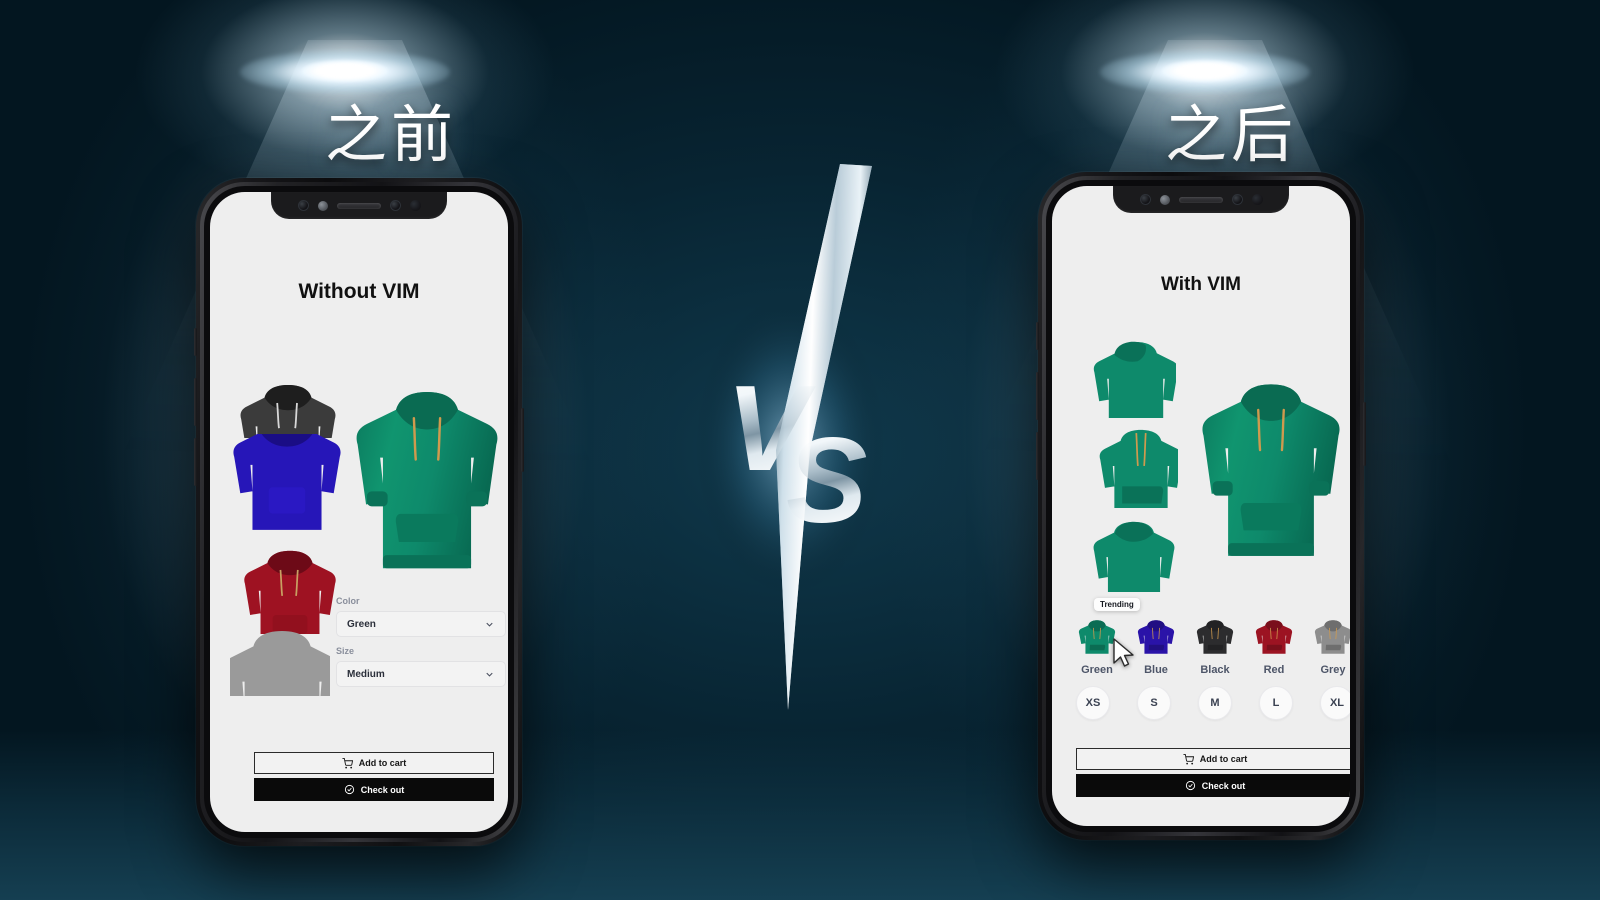  Describe the element at coordinates (1335, 703) in the screenshot. I see `size-option-xl: XL` at that location.